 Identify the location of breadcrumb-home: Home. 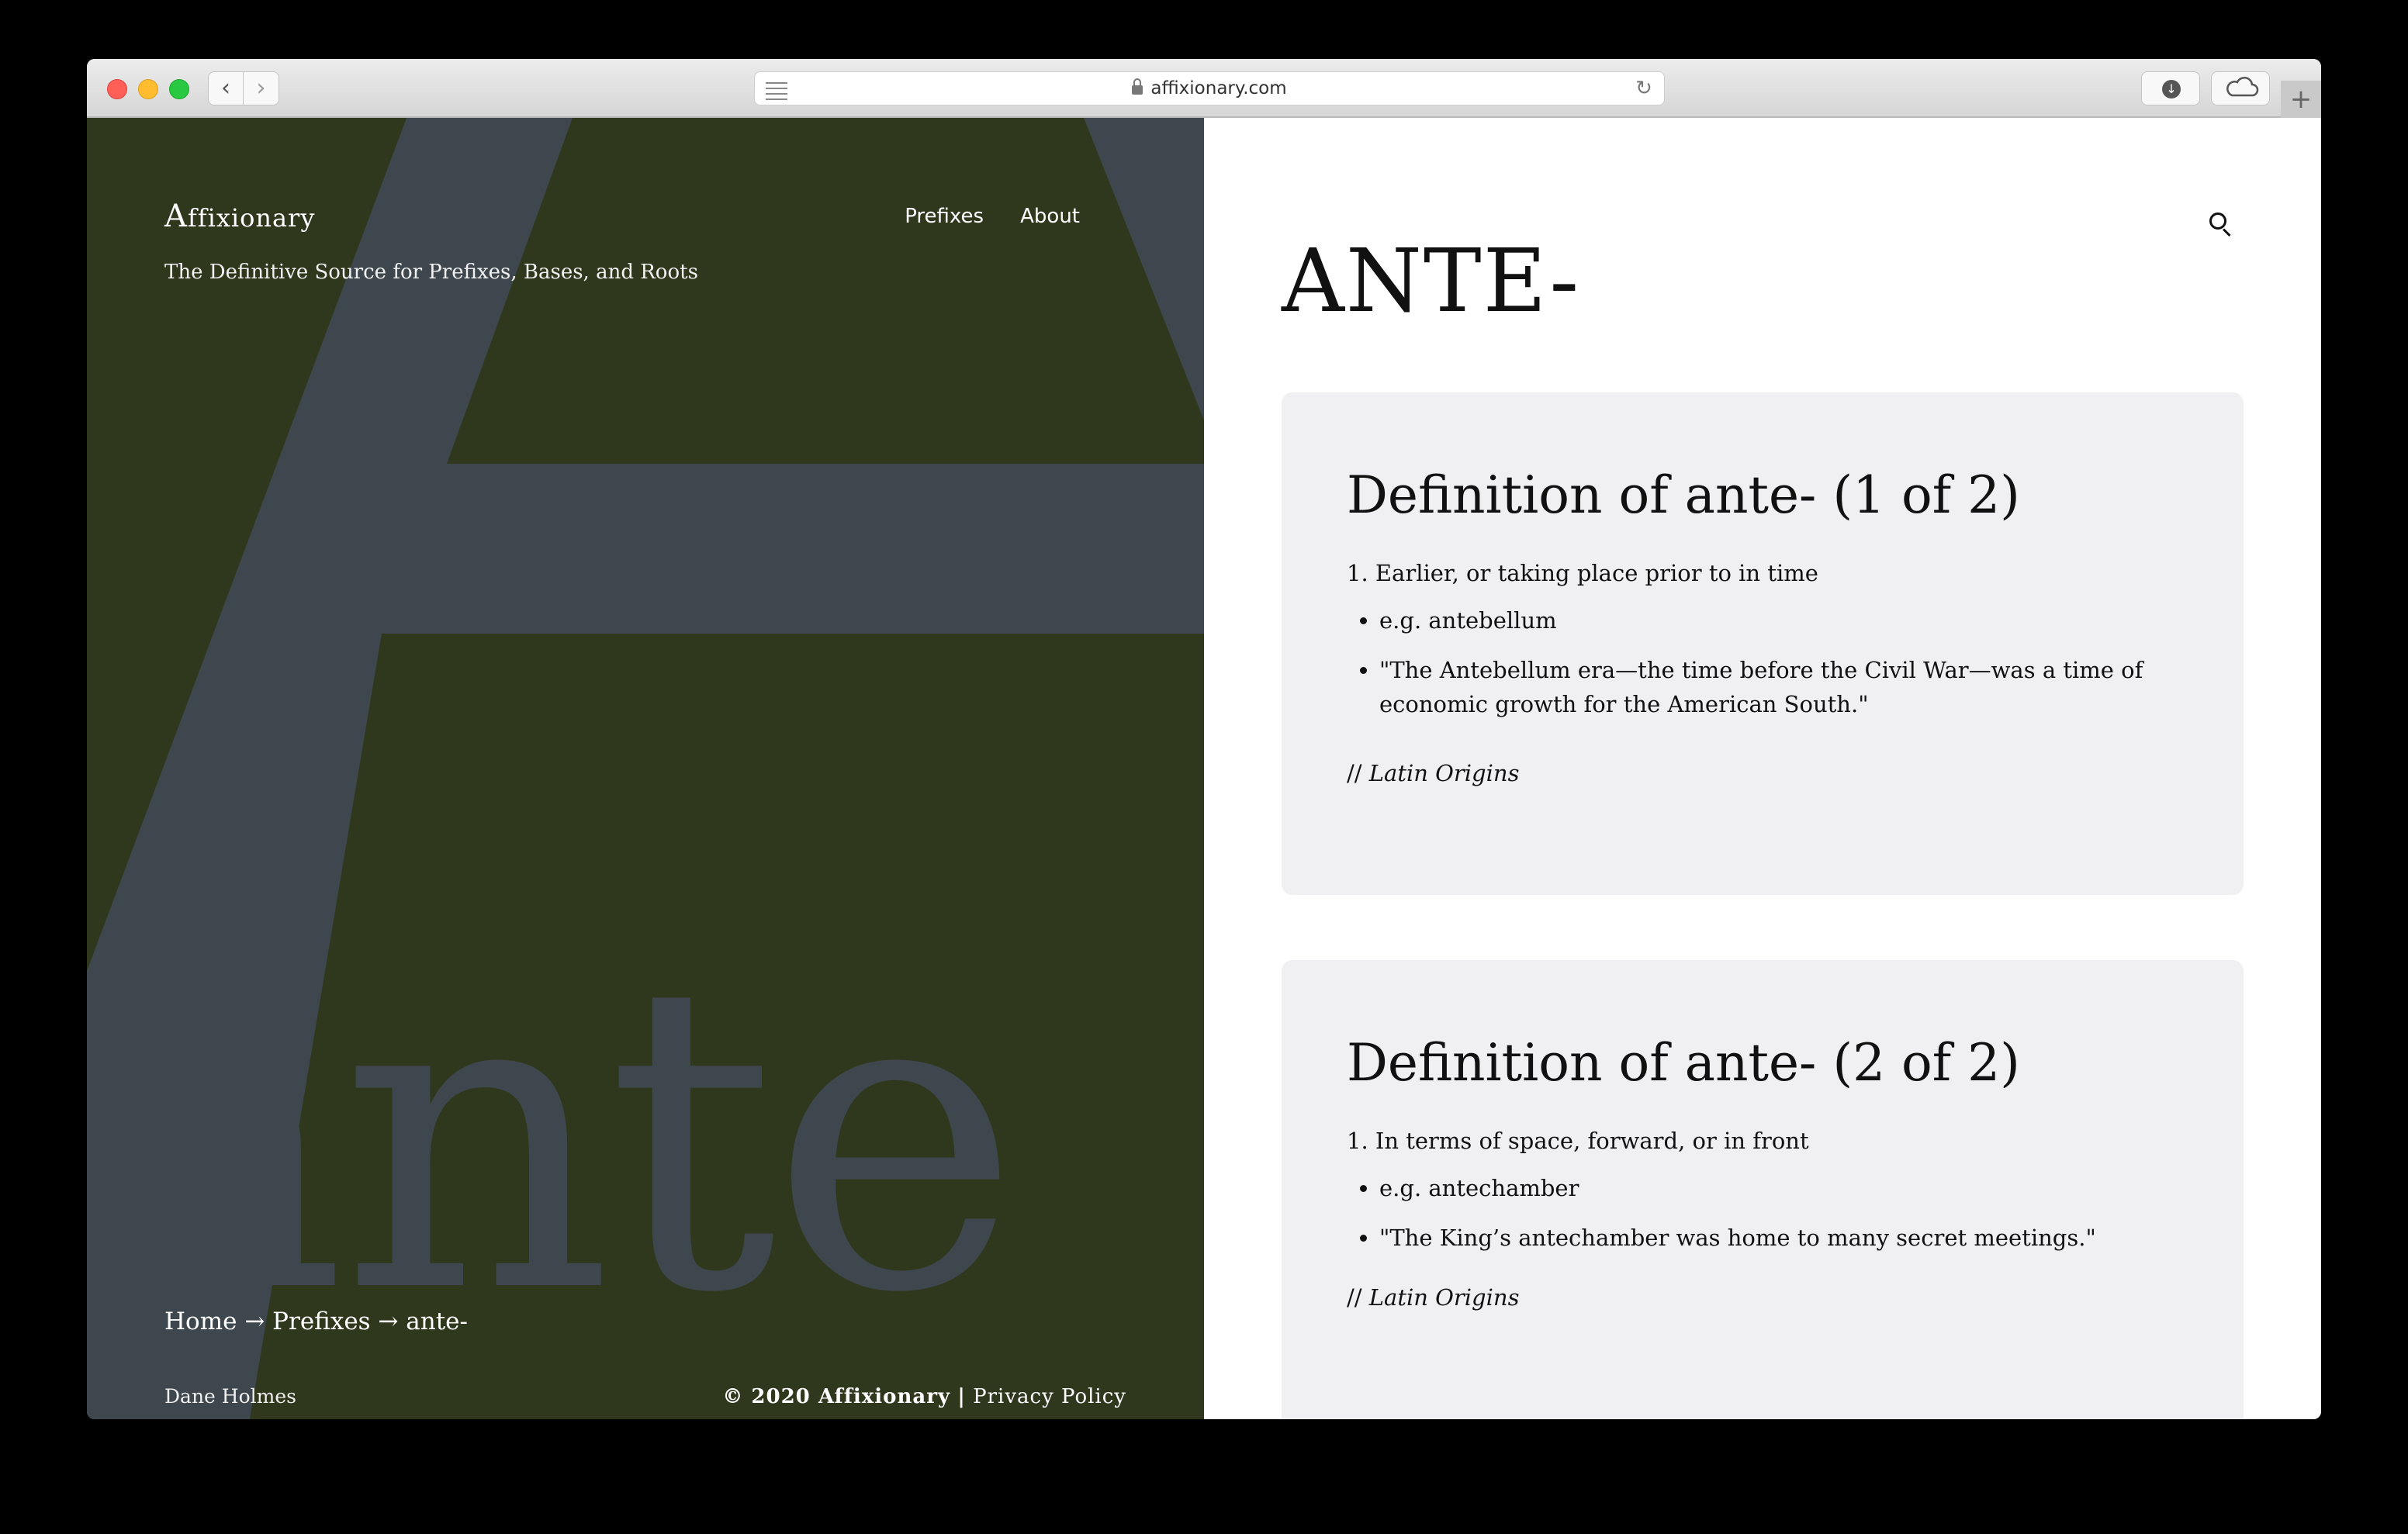
(200, 1321).